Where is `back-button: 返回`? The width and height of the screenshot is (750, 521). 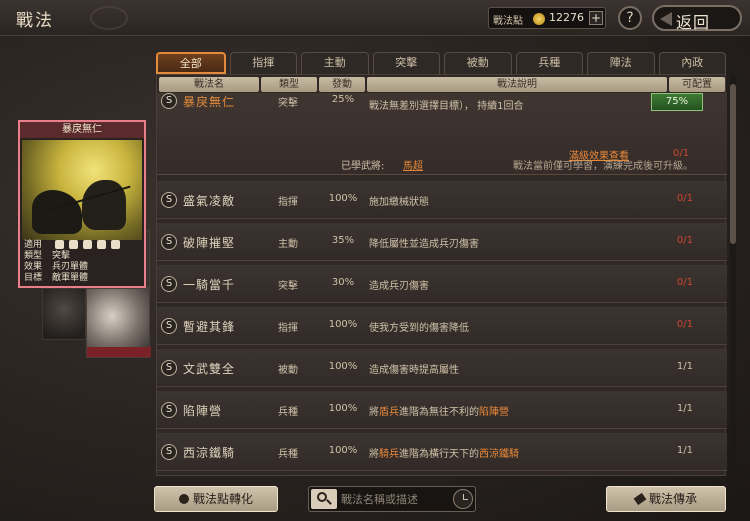 back-button: 返回 is located at coordinates (697, 18).